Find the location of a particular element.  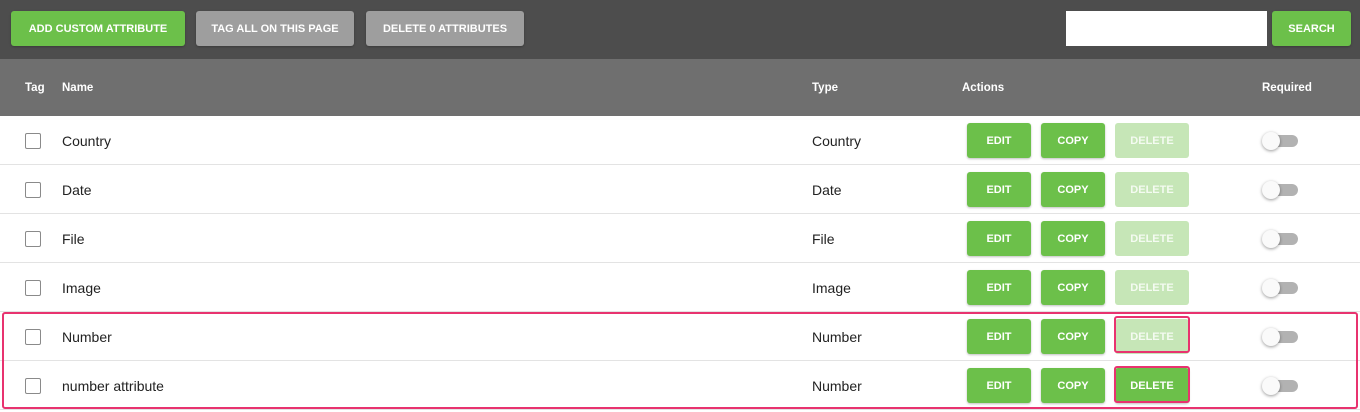

header-type: Type is located at coordinates (825, 87).